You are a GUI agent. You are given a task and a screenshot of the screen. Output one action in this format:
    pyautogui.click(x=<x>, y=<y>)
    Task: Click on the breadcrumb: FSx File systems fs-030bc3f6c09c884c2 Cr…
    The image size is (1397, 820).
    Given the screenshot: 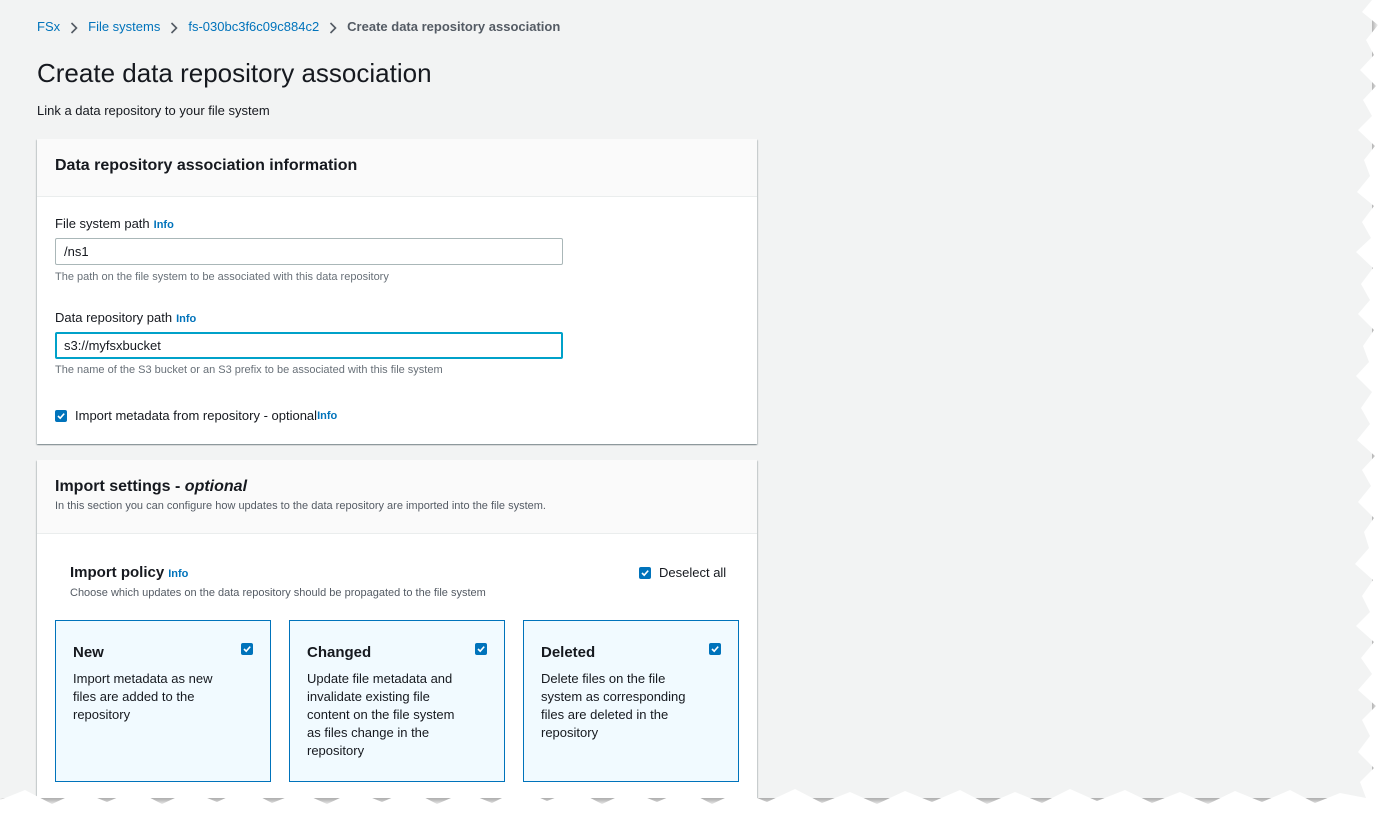 What is the action you would take?
    pyautogui.click(x=298, y=26)
    